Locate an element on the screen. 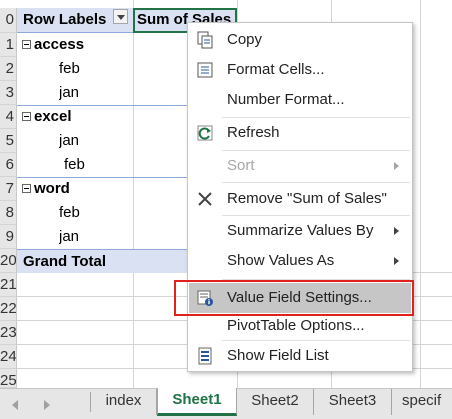 The width and height of the screenshot is (452, 419). tab-sheet2: Sheet2 is located at coordinates (275, 402).